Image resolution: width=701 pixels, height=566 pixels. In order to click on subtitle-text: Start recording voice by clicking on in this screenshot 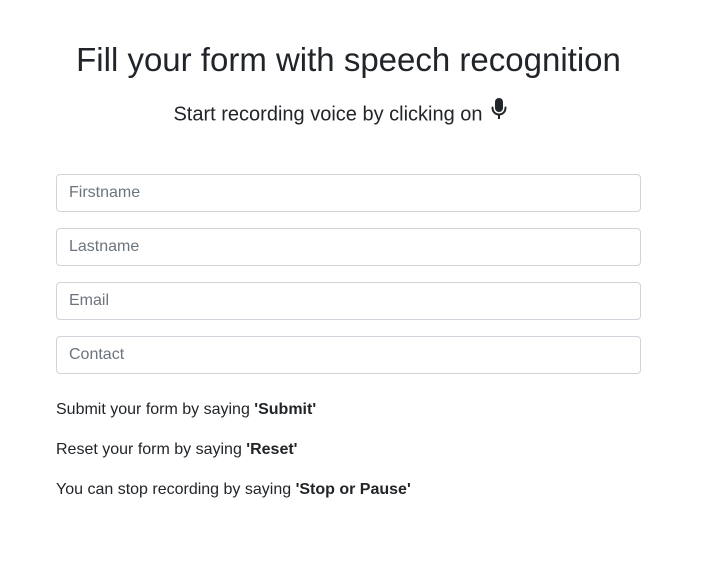, I will do `click(328, 114)`.